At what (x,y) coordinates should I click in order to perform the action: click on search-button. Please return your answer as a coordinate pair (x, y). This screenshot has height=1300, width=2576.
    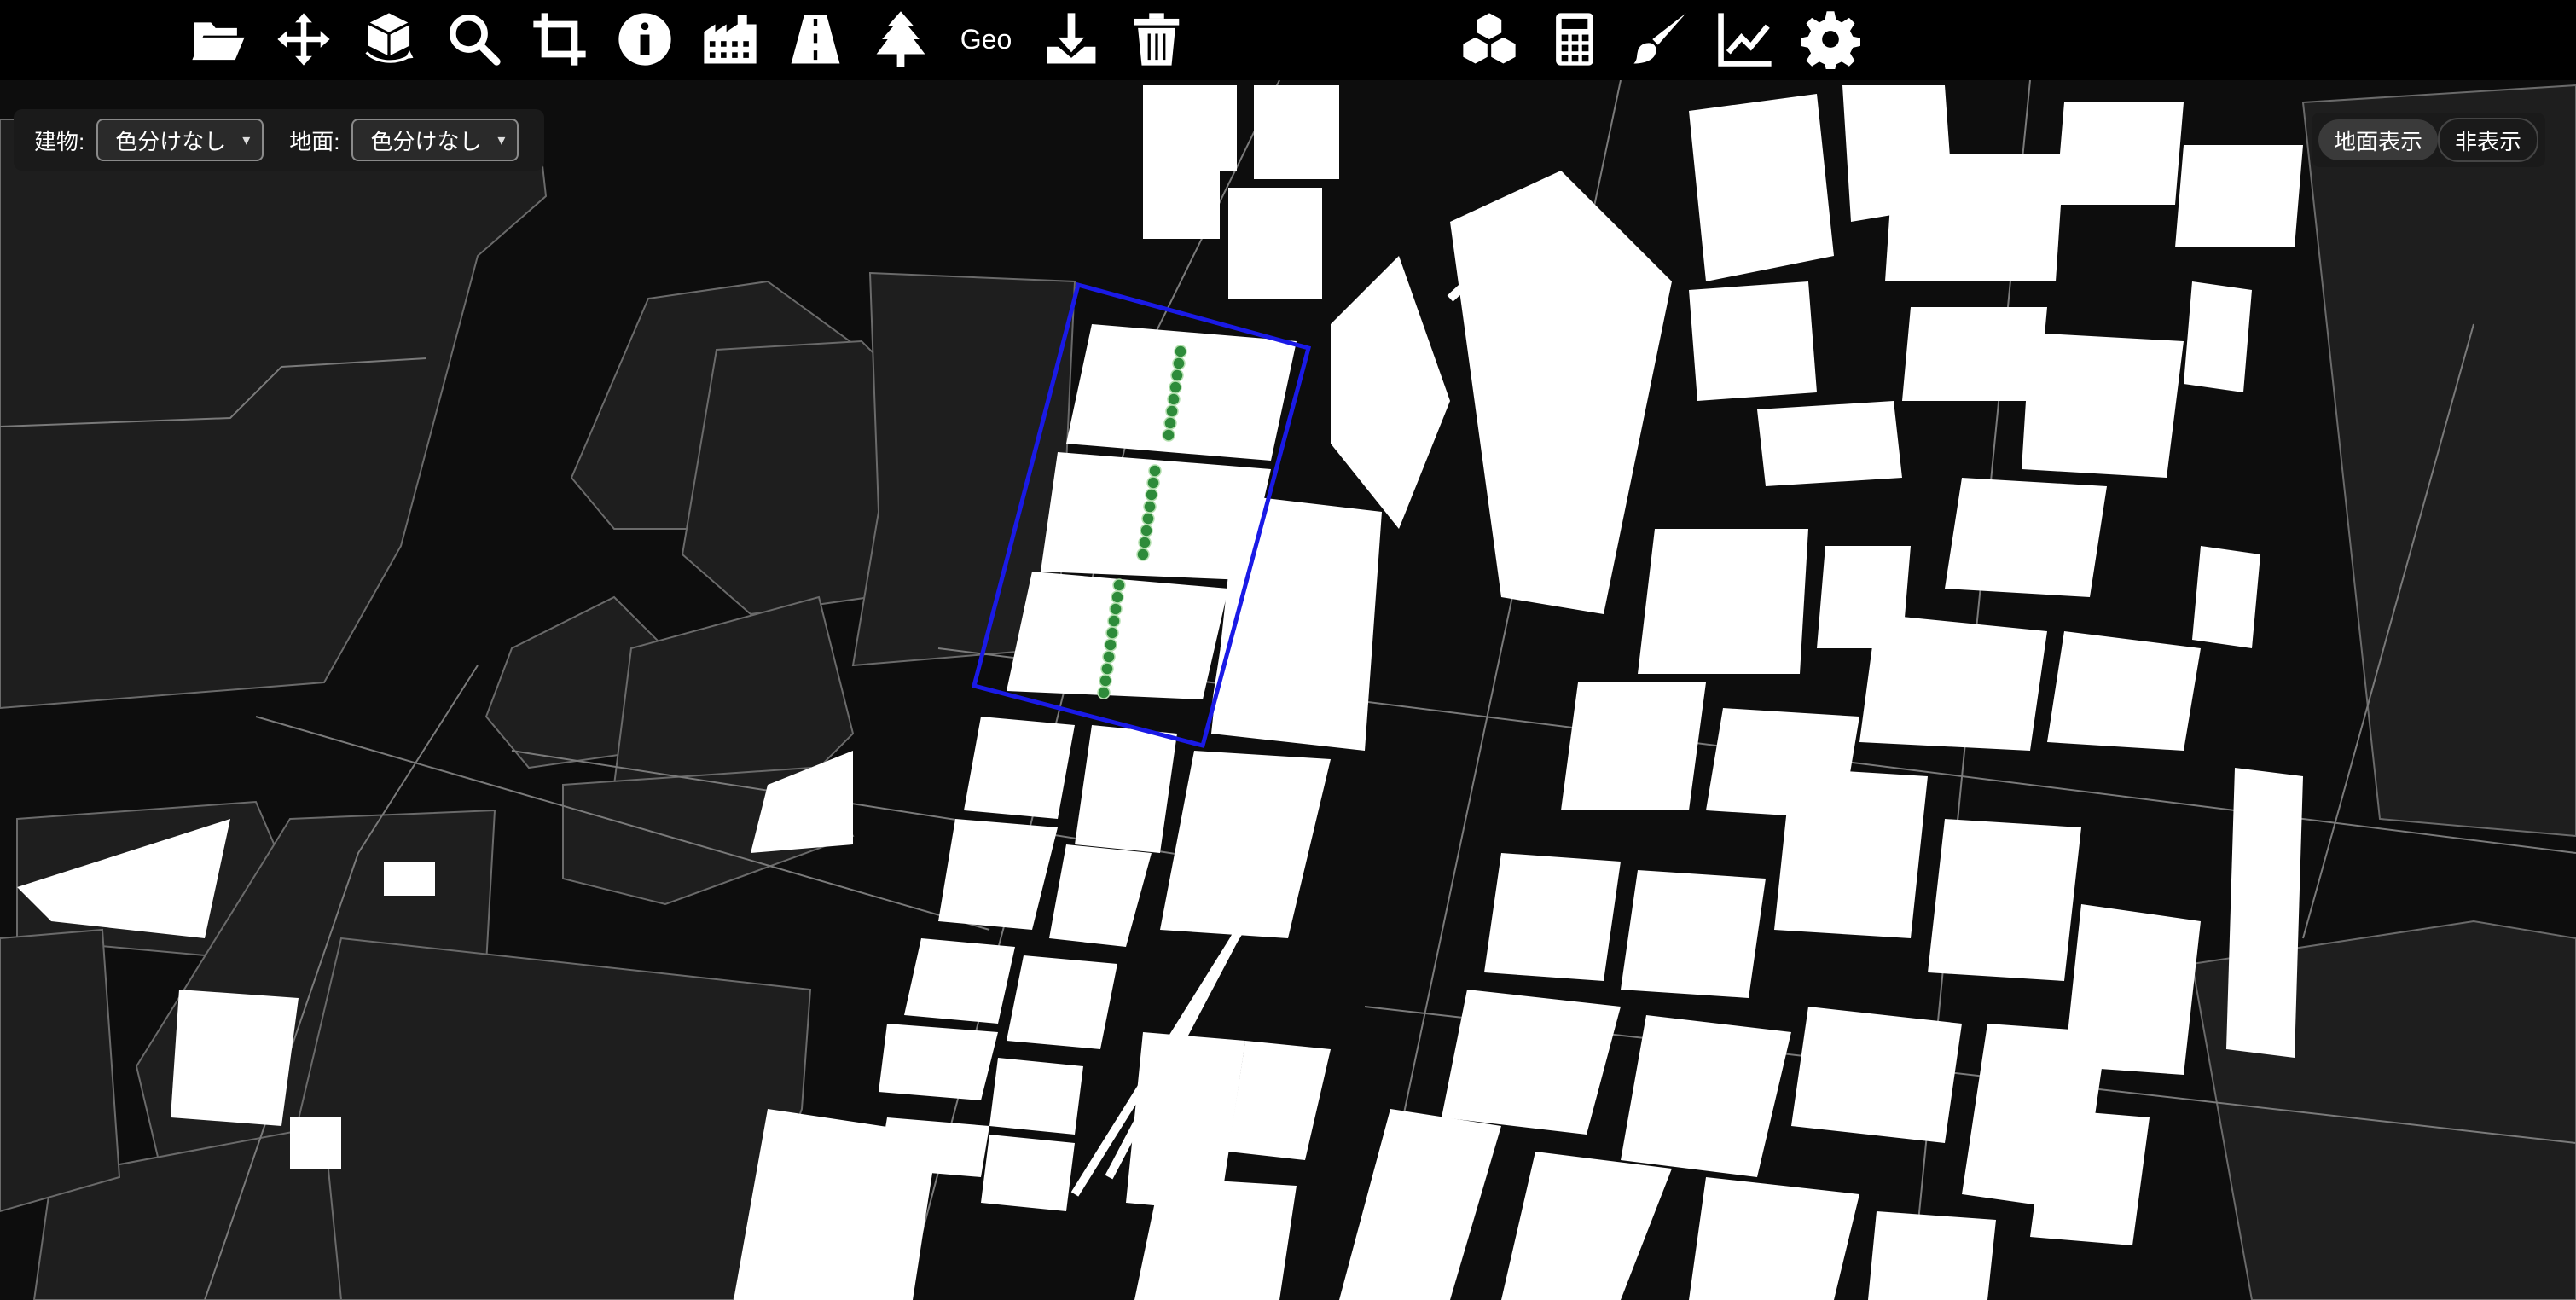
    Looking at the image, I should click on (474, 39).